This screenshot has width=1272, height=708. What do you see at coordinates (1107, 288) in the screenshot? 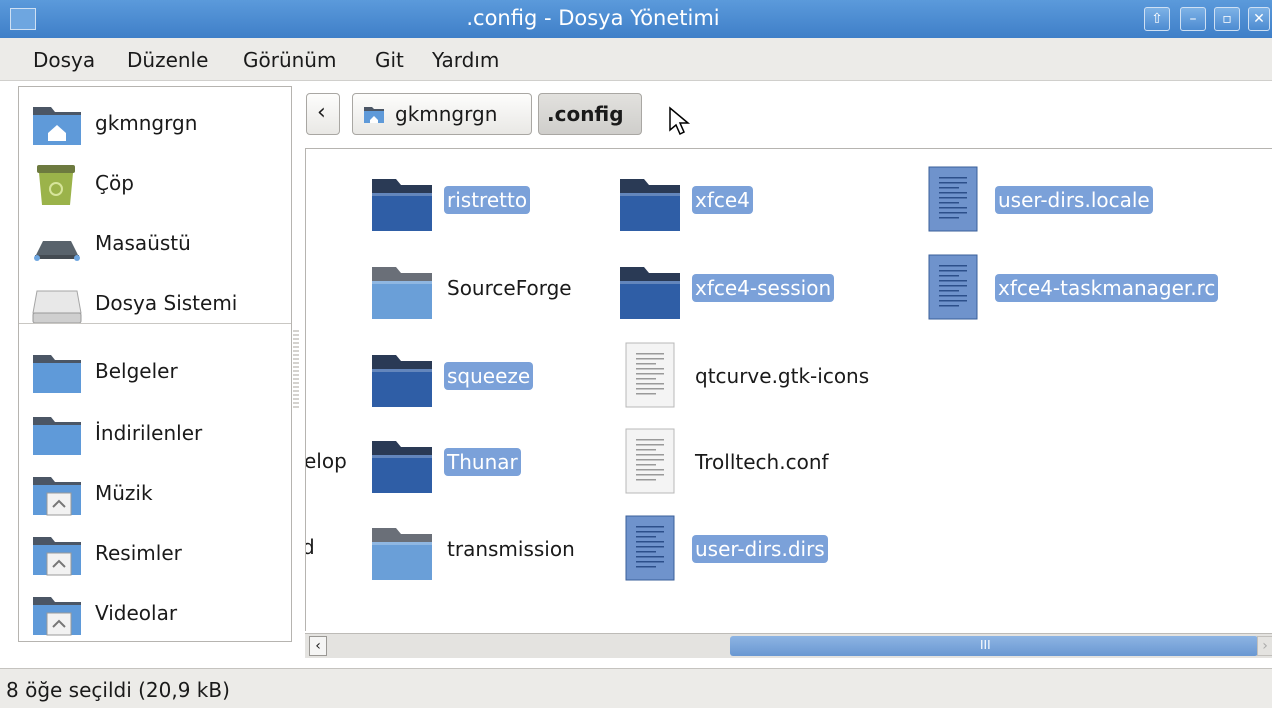
I see `file-name: xfce4-taskmanager.rc` at bounding box center [1107, 288].